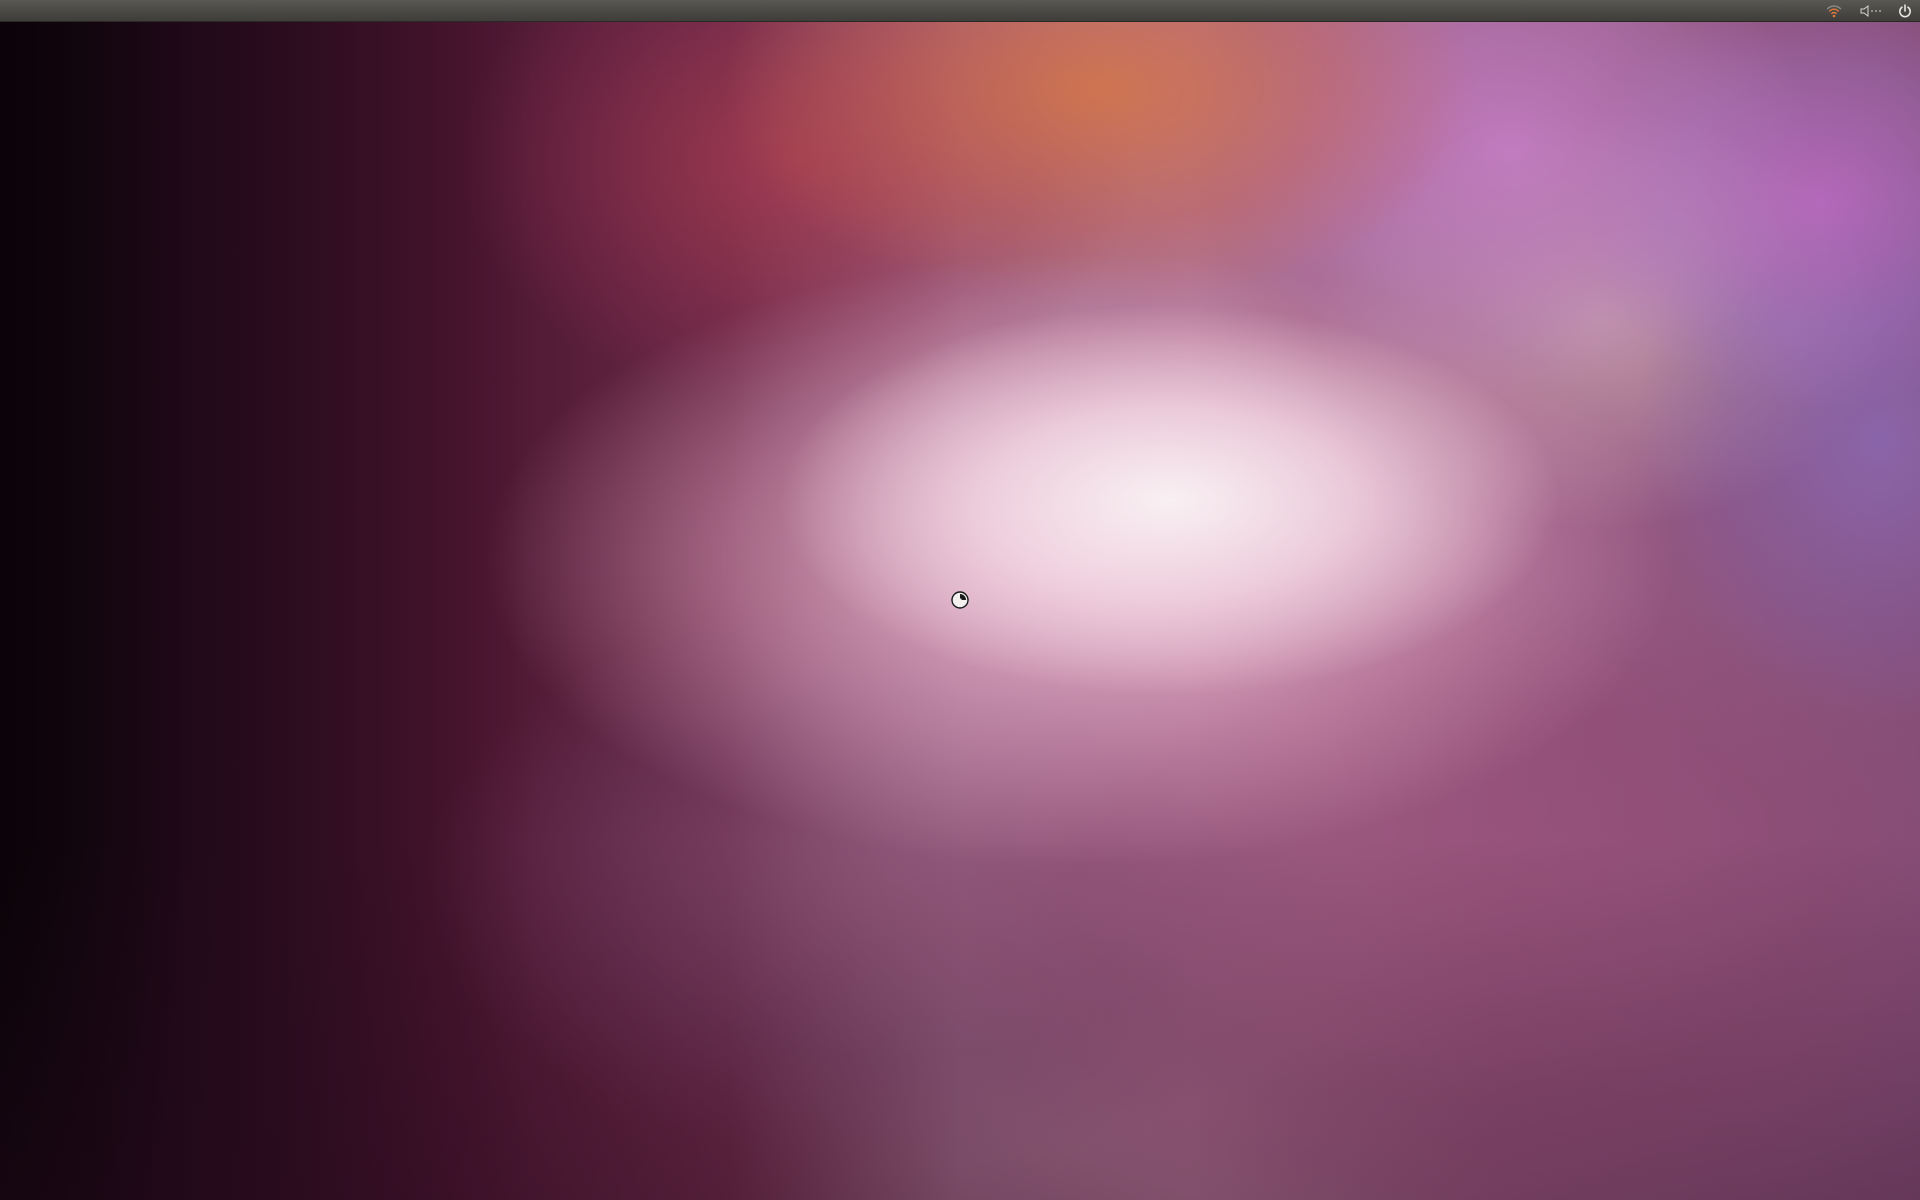 Image resolution: width=1920 pixels, height=1200 pixels. I want to click on power-icon, so click(1905, 11).